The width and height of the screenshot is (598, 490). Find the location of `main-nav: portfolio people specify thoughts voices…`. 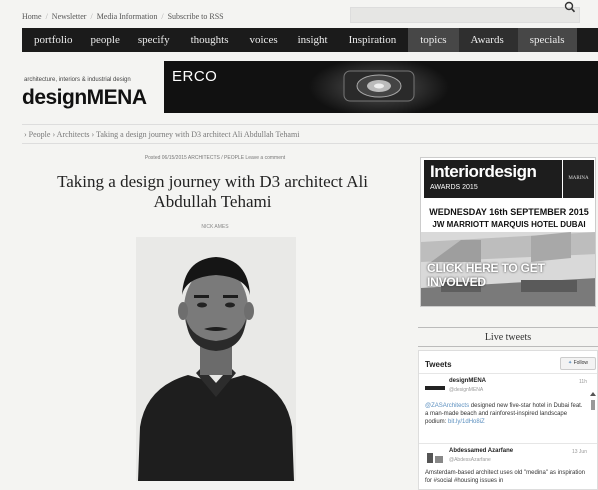

main-nav: portfolio people specify thoughts voices… is located at coordinates (310, 40).